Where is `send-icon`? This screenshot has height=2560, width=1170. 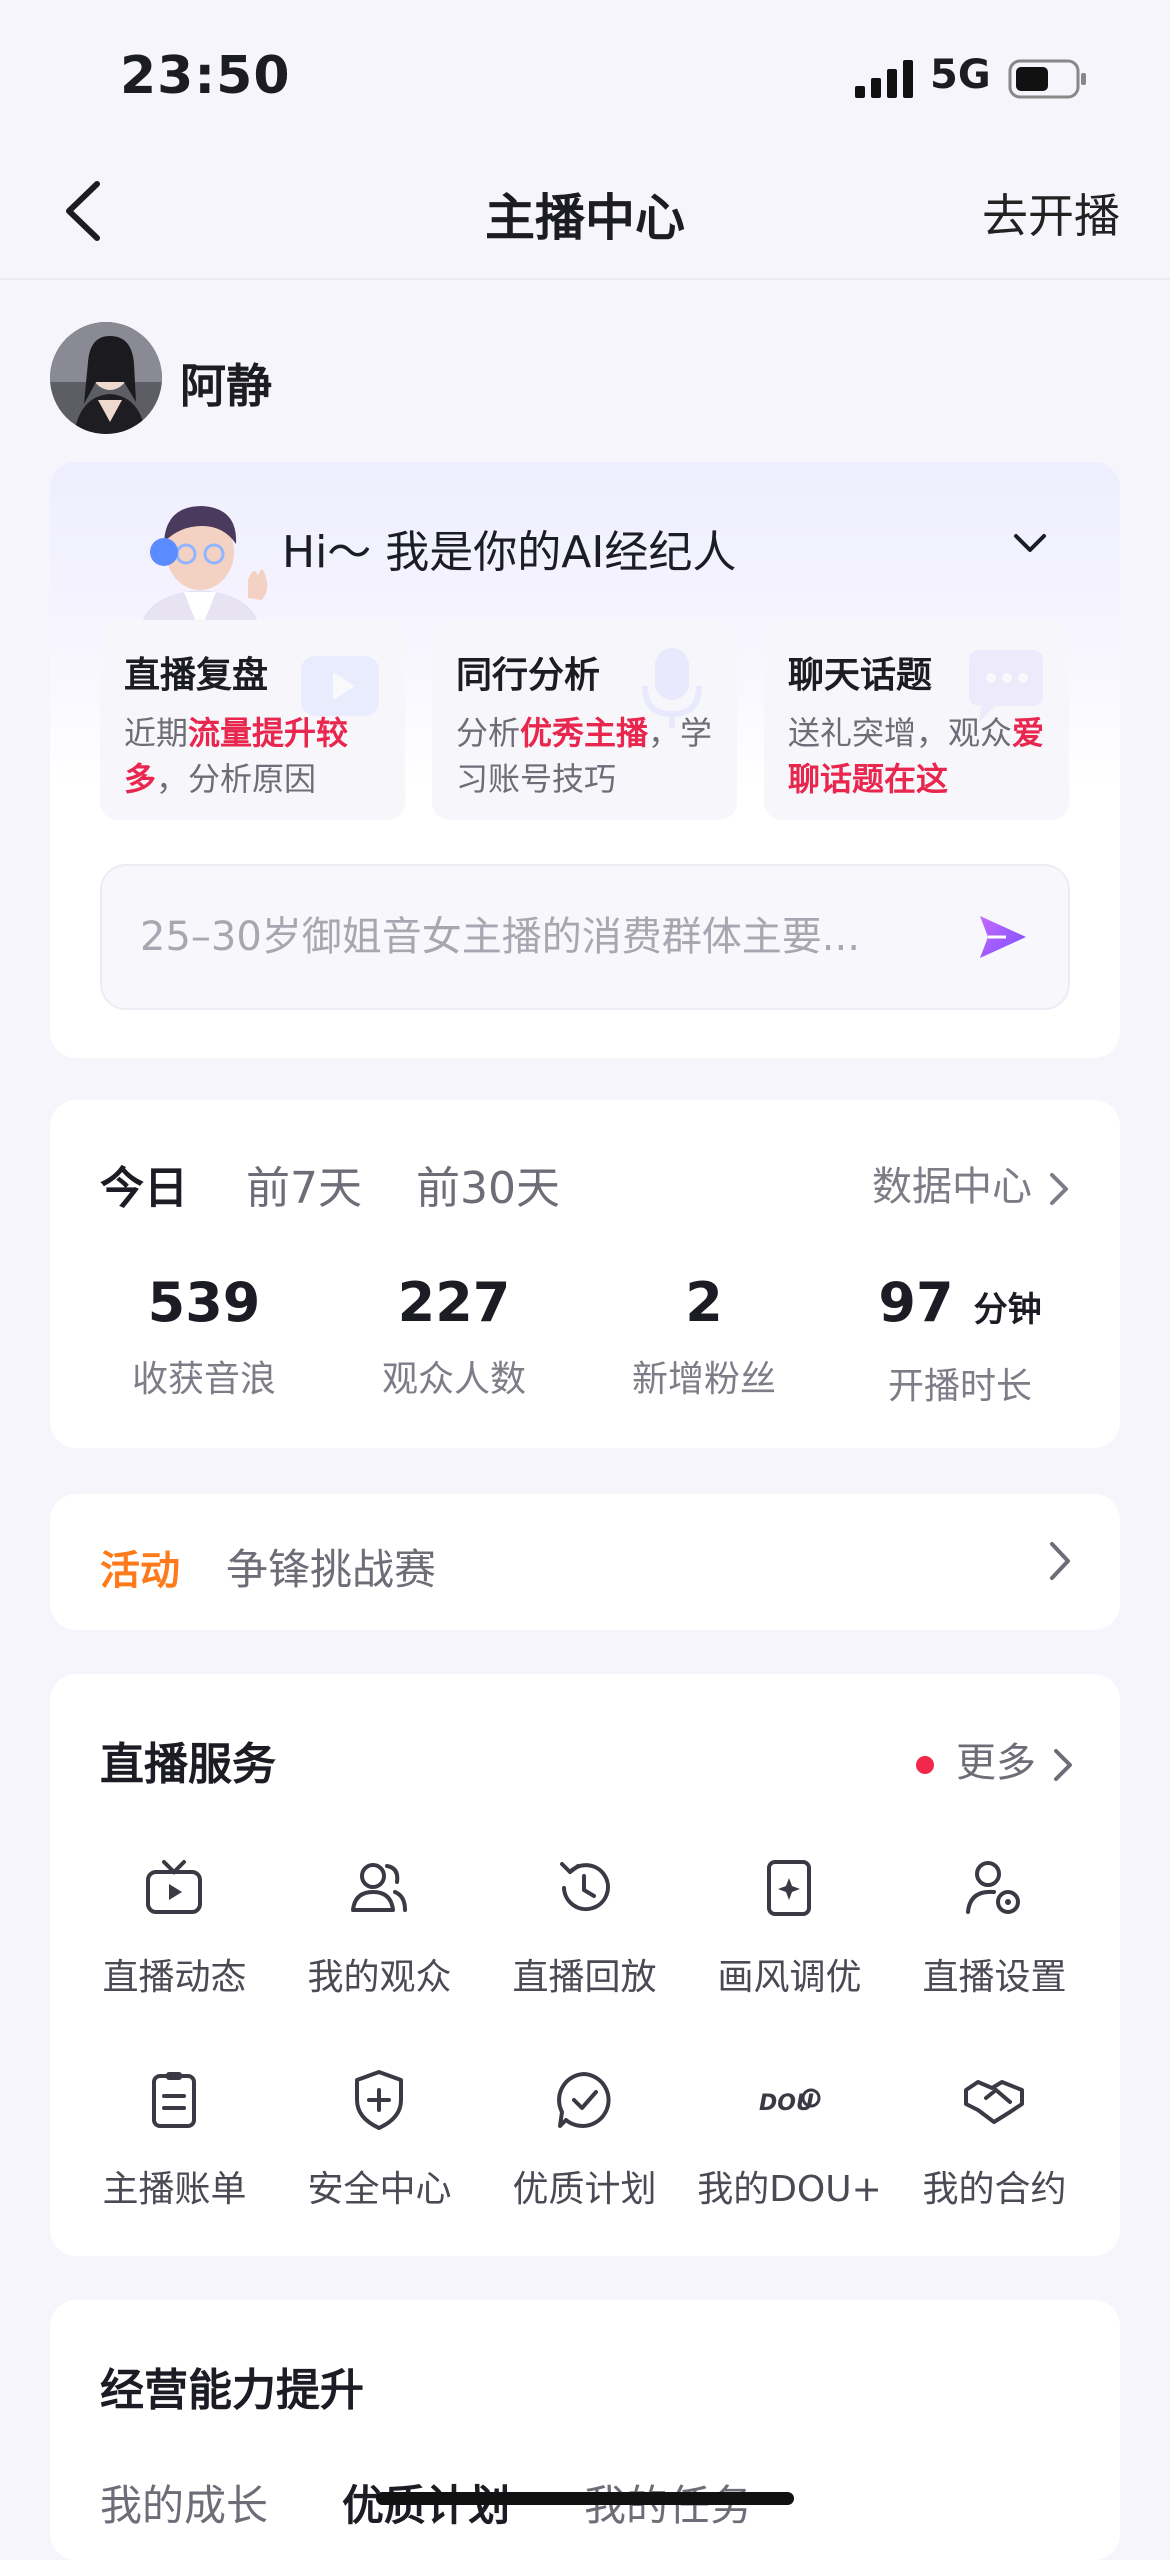 send-icon is located at coordinates (1003, 937).